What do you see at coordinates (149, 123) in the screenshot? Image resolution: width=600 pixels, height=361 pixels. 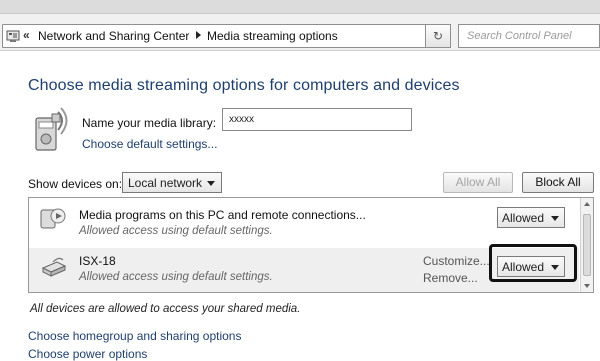 I see `library-name-label: Name your media library:` at bounding box center [149, 123].